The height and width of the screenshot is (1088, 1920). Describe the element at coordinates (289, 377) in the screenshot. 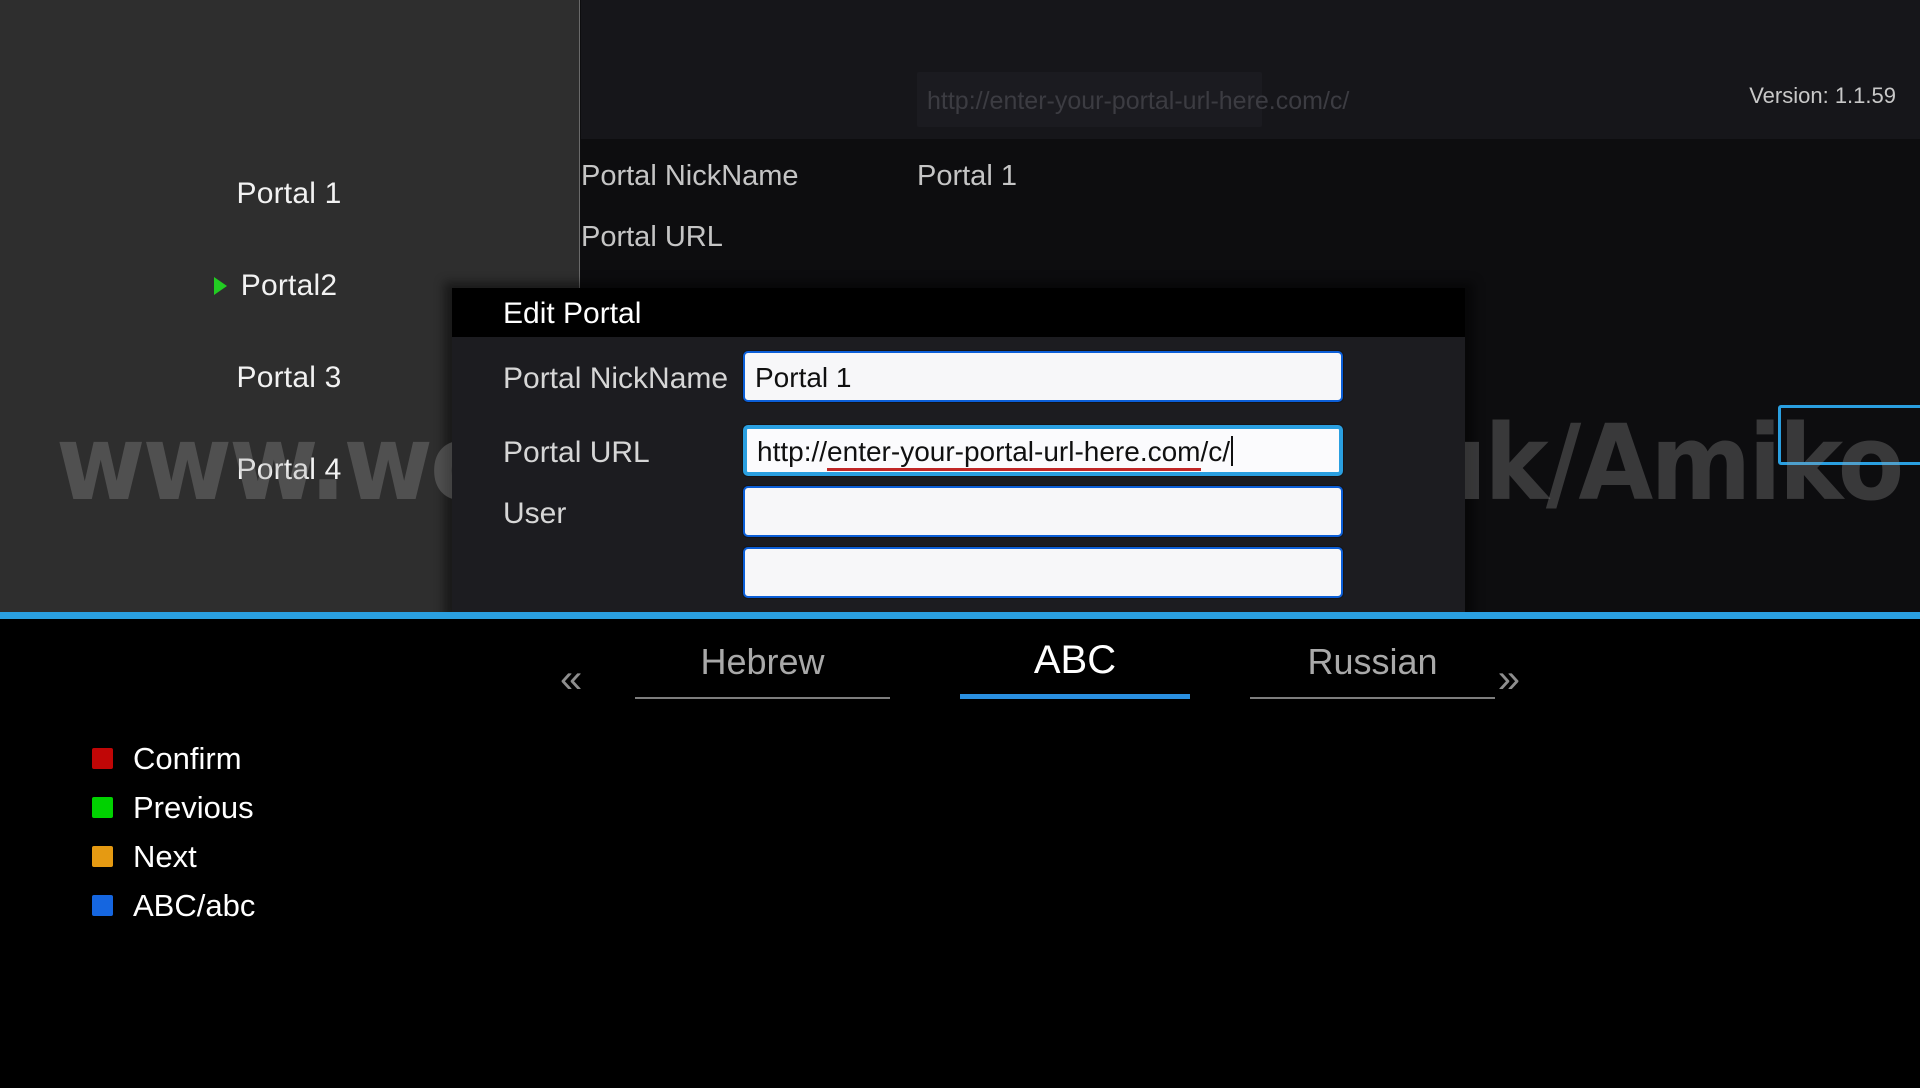

I see `portal-list-item-label: Portal 3` at that location.